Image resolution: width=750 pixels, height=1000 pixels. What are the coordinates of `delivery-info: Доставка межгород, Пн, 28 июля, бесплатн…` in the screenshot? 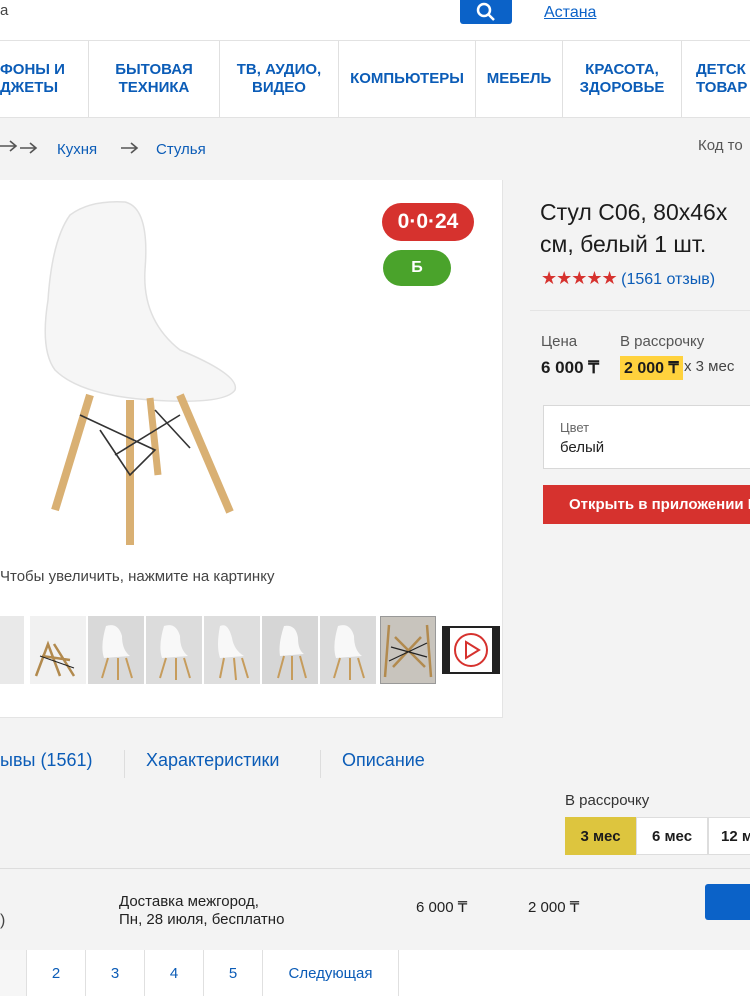 It's located at (201, 911).